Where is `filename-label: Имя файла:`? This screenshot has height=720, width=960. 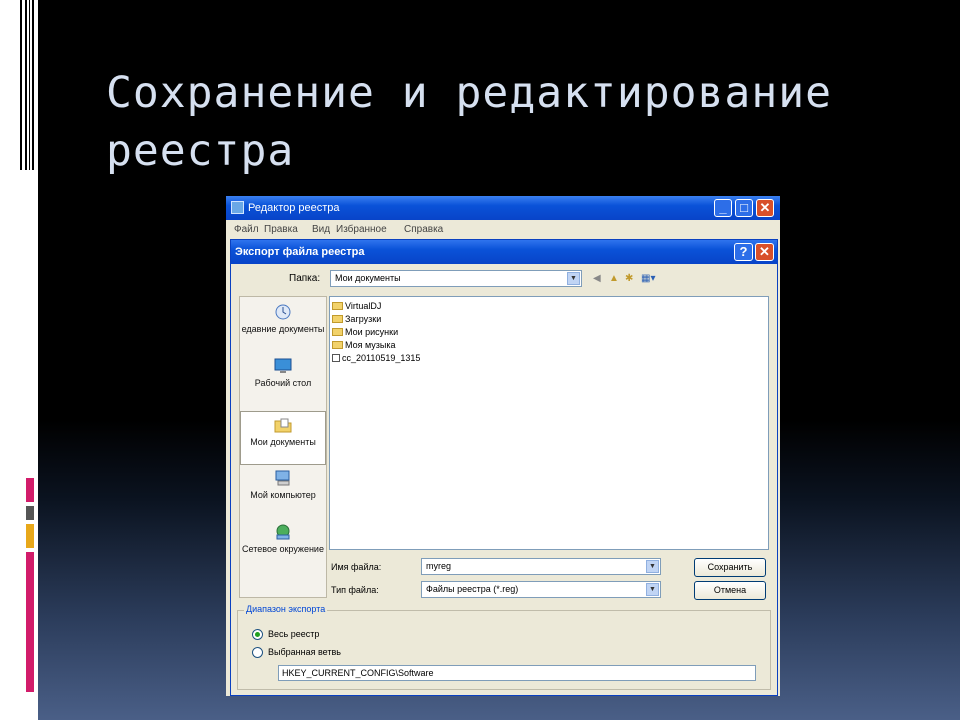 filename-label: Имя файла: is located at coordinates (356, 567).